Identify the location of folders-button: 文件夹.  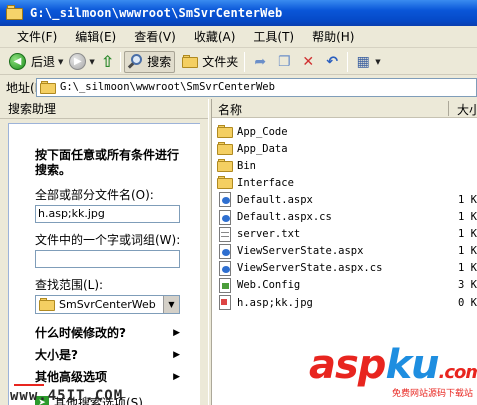
(210, 62).